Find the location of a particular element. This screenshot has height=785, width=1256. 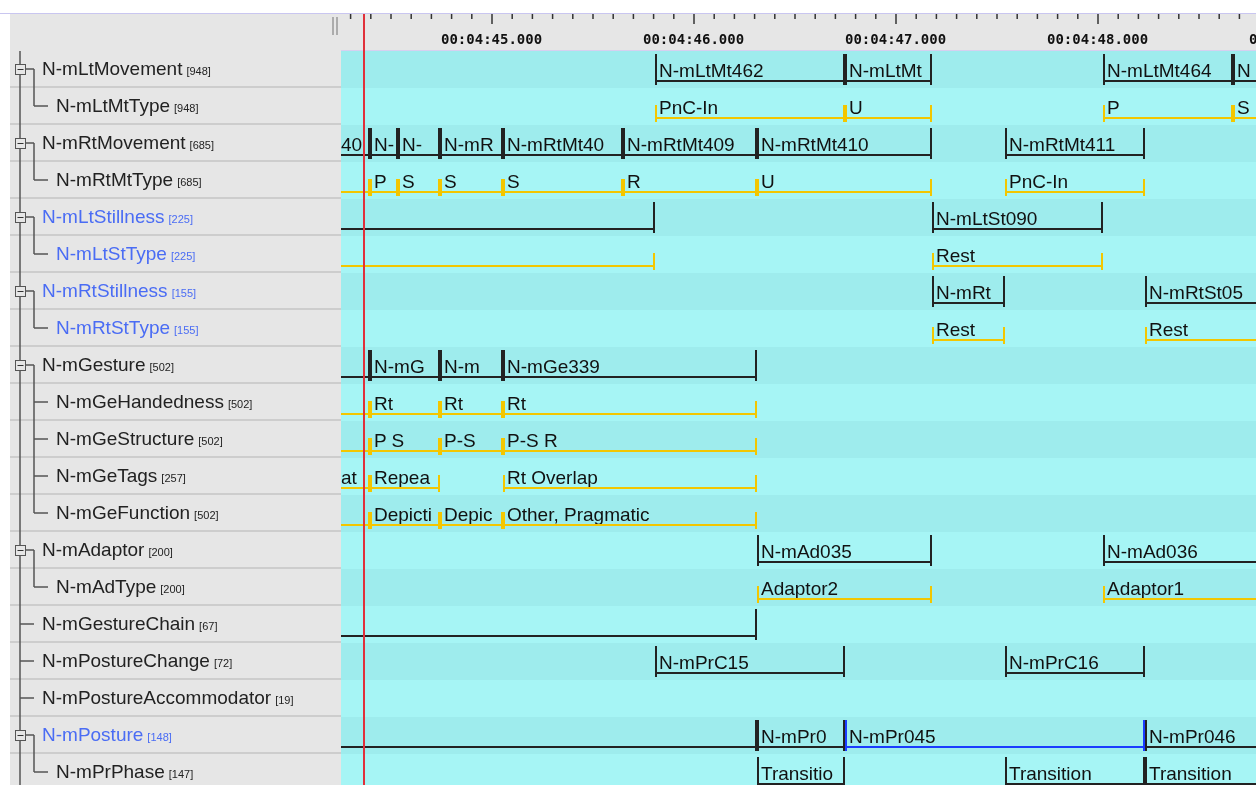

annotation-count: [685] is located at coordinates (202, 145).